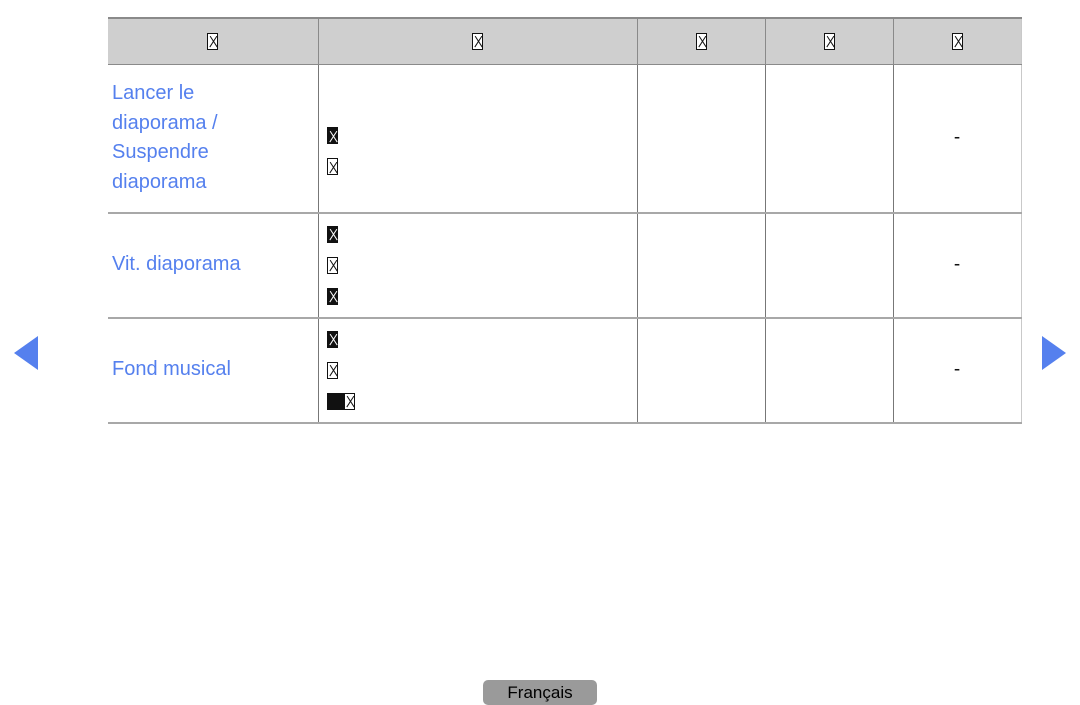  Describe the element at coordinates (540, 692) in the screenshot. I see `language-button: Français` at that location.